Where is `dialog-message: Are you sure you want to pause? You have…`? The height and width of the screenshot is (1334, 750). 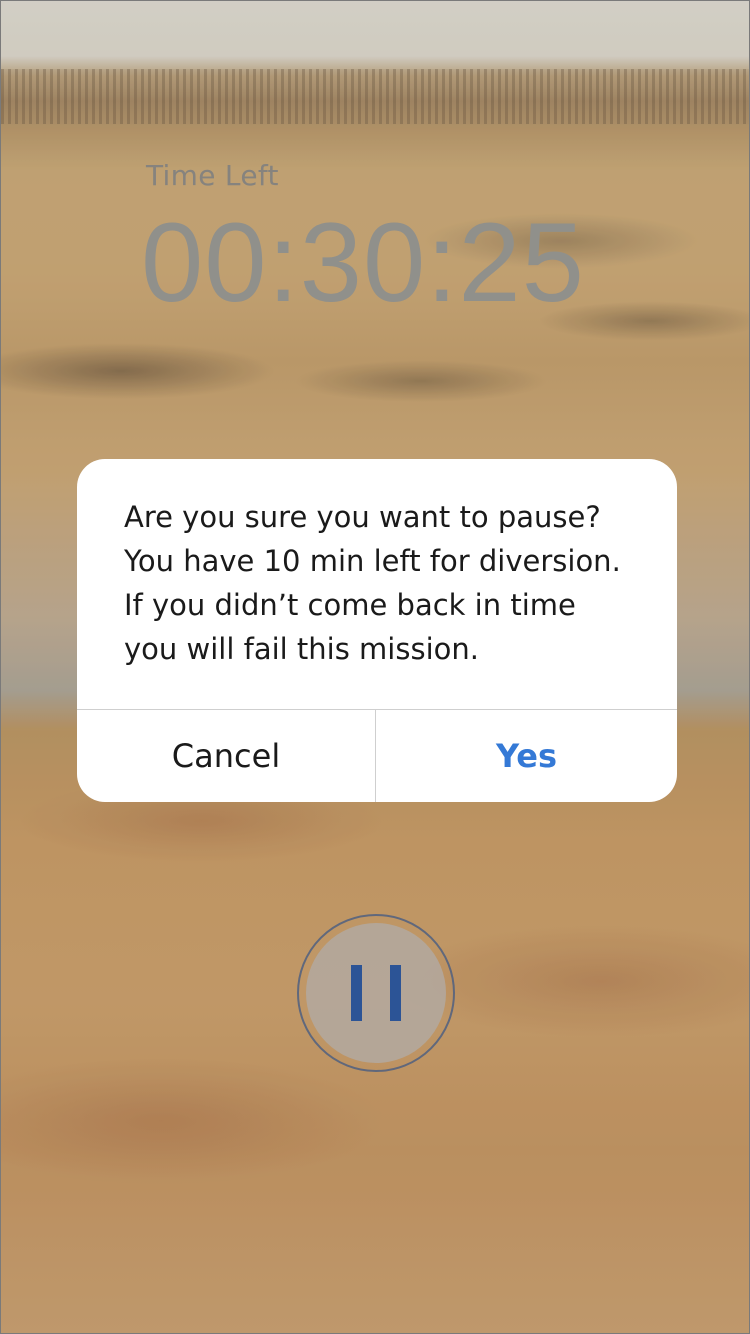 dialog-message: Are you sure you want to pause? You have… is located at coordinates (372, 583).